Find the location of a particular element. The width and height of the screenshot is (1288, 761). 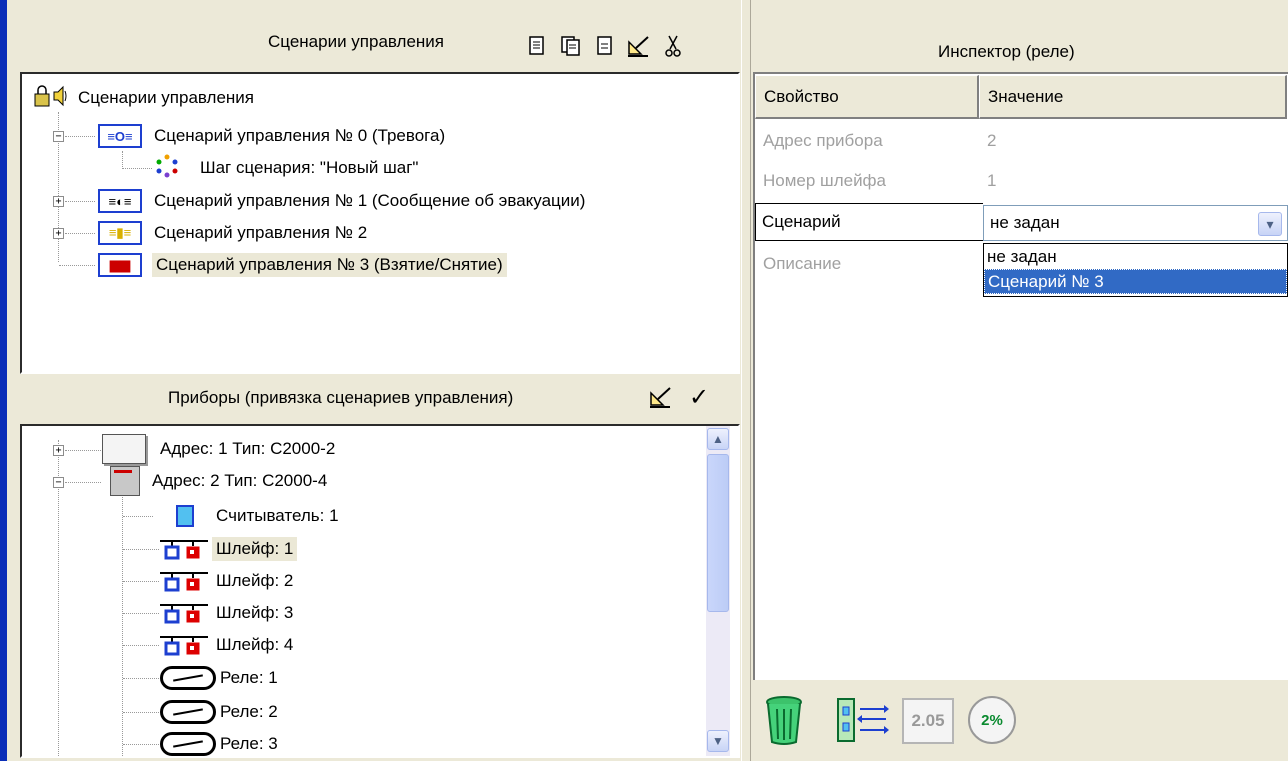

device-item: Шлейф: 2 is located at coordinates (226, 581).